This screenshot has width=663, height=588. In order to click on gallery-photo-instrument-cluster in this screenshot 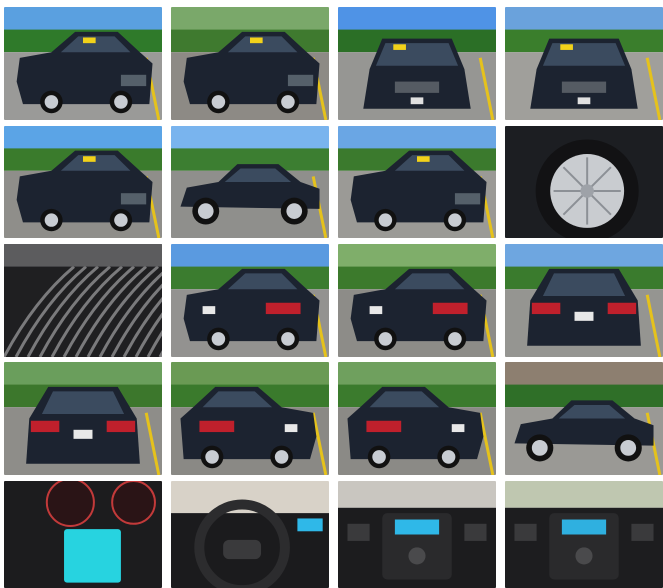, I will do `click(83, 534)`.